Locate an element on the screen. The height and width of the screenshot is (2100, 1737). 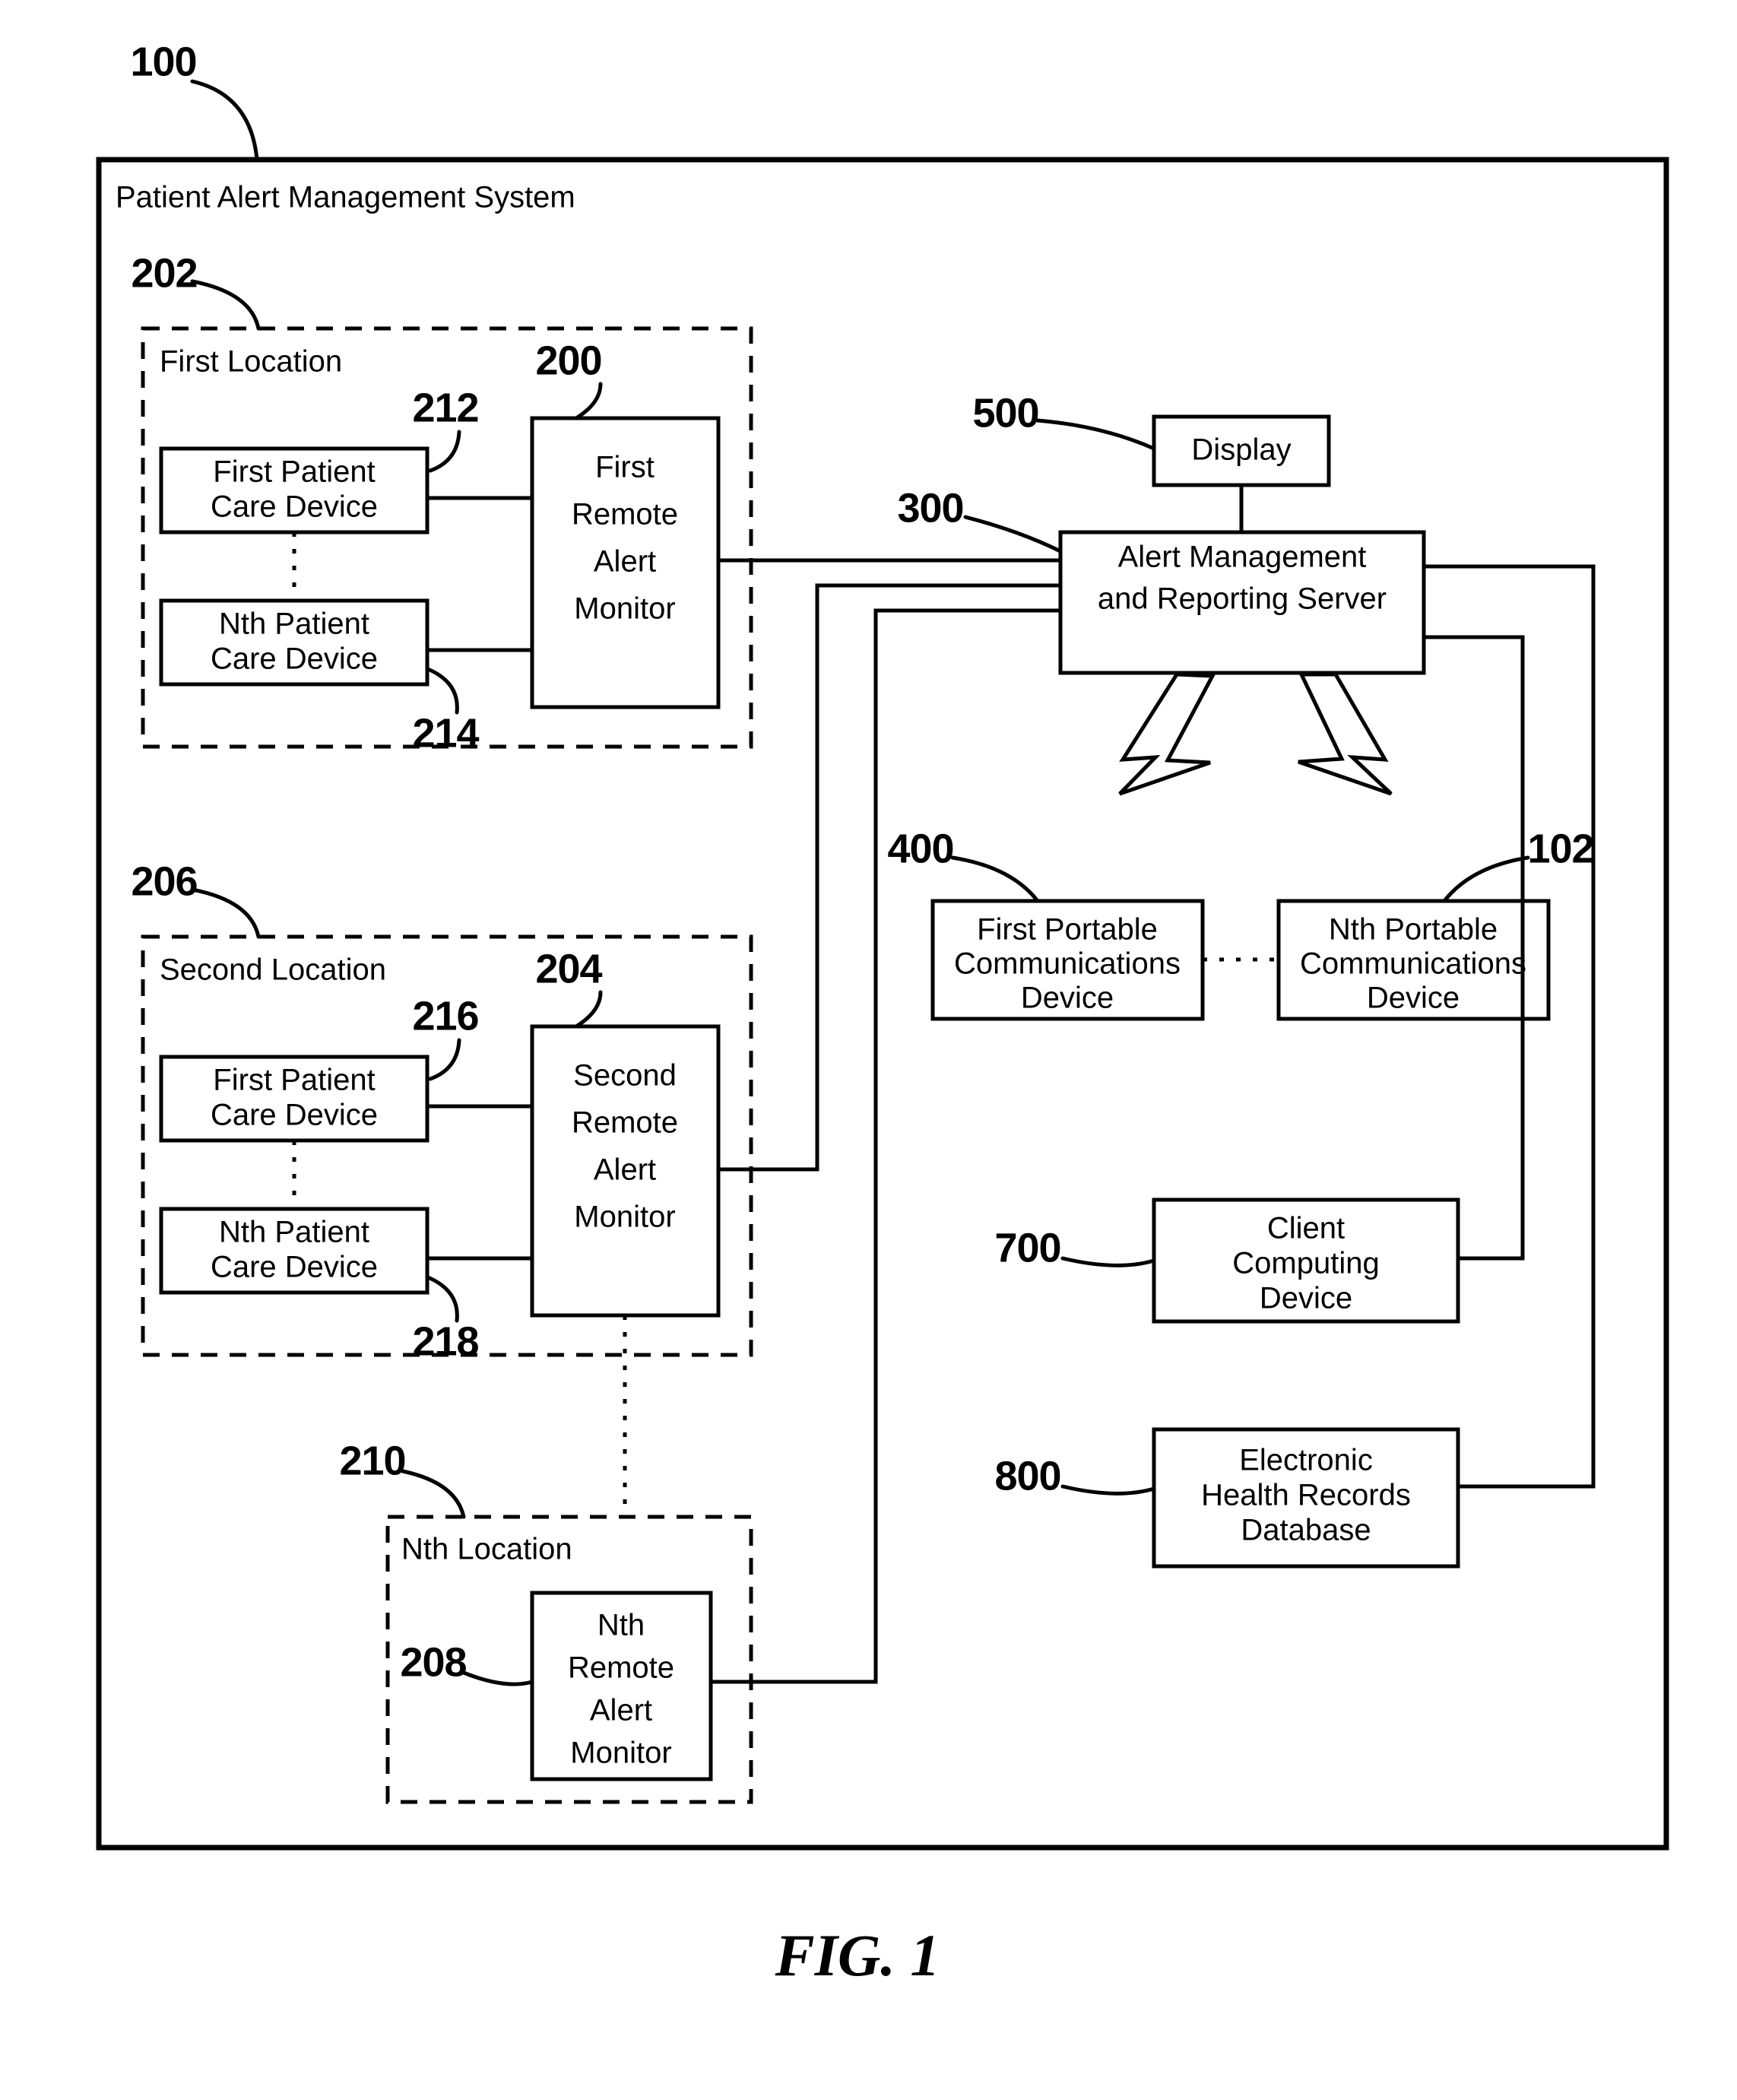
ref-numeral-212: 212 is located at coordinates (445, 408).